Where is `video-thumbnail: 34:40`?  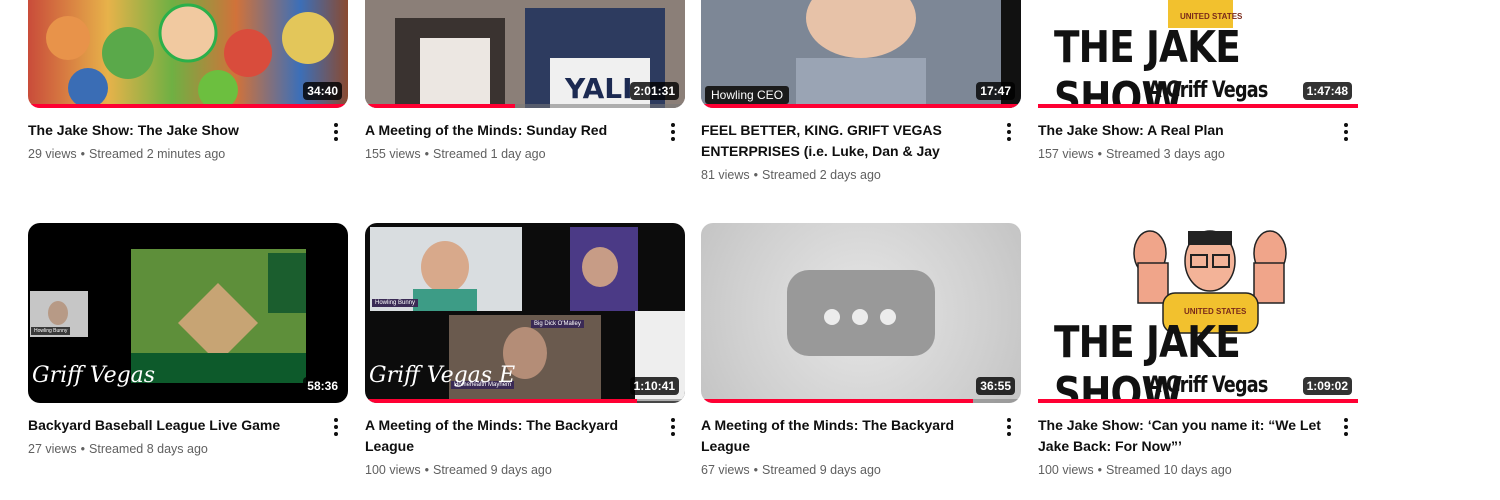 video-thumbnail: 34:40 is located at coordinates (188, 54).